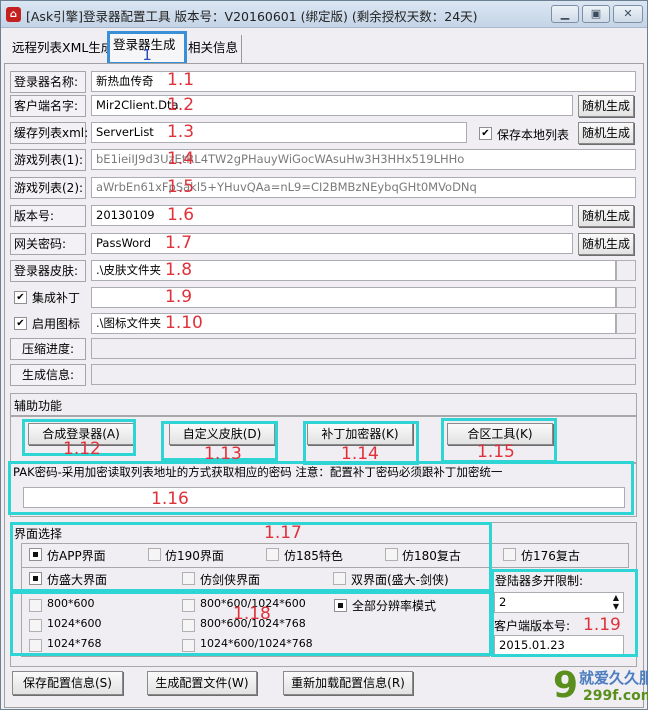 The height and width of the screenshot is (710, 648). I want to click on compress-progress-label: 压缩进度:, so click(48, 349).